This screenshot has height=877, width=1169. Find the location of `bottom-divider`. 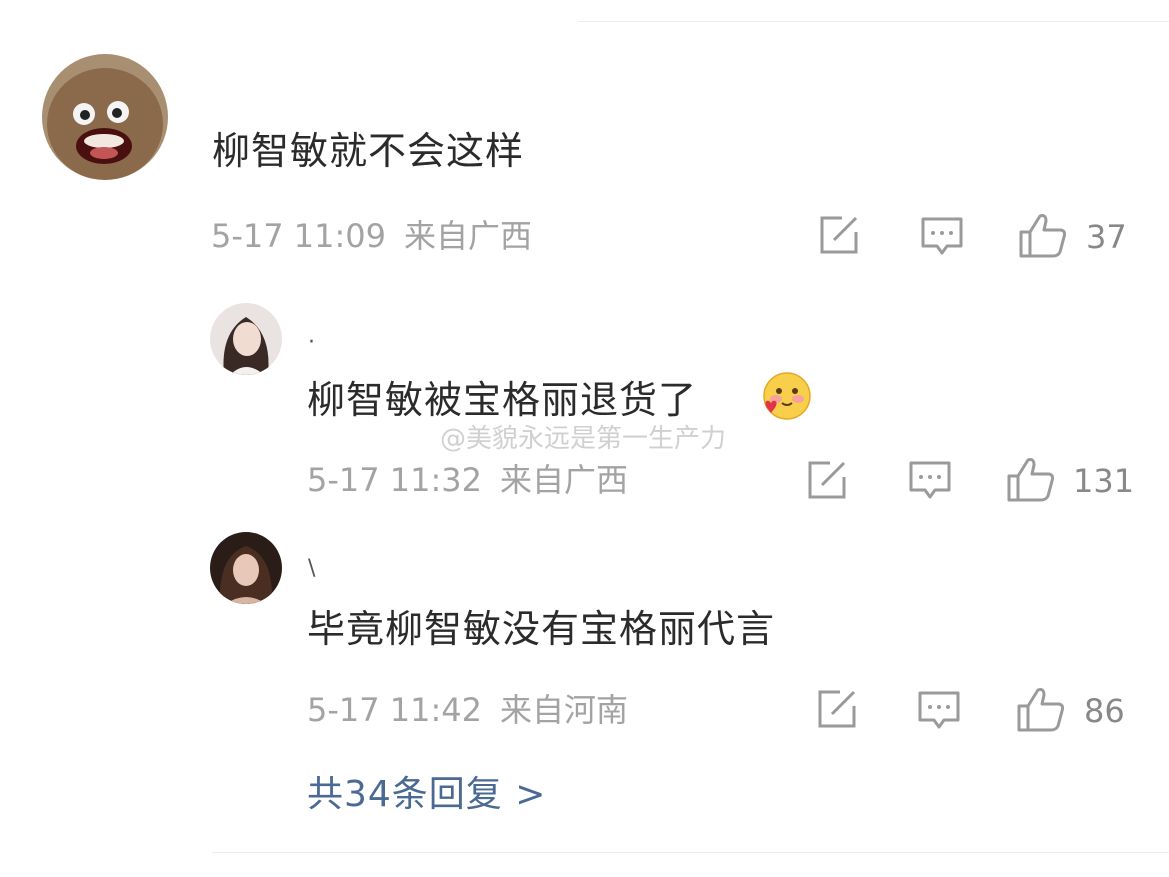

bottom-divider is located at coordinates (690, 852).